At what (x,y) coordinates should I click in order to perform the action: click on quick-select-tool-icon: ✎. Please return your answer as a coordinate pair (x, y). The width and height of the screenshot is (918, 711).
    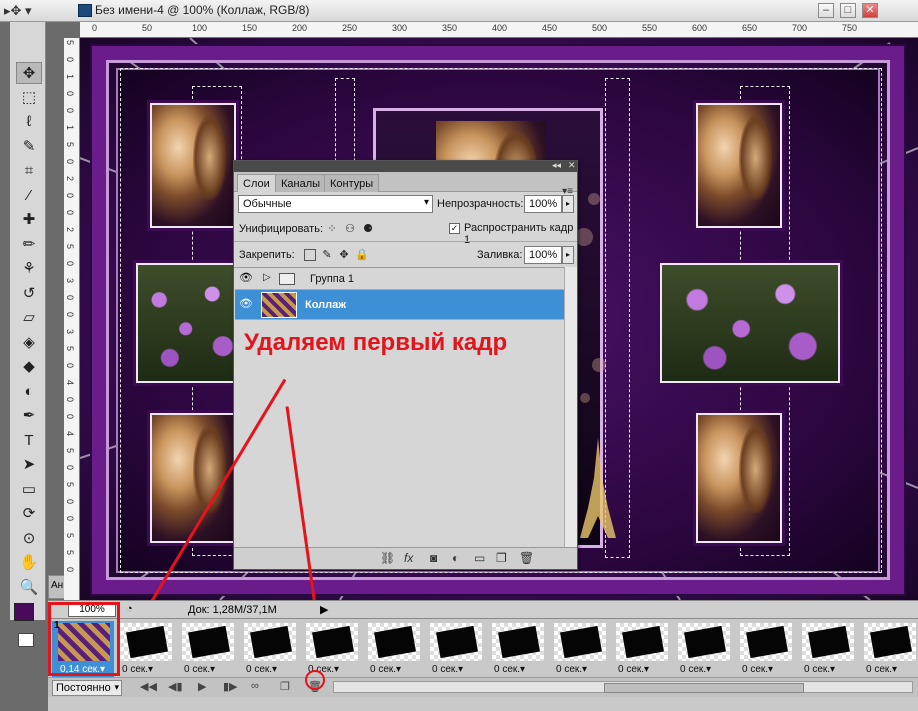
    Looking at the image, I should click on (29, 147).